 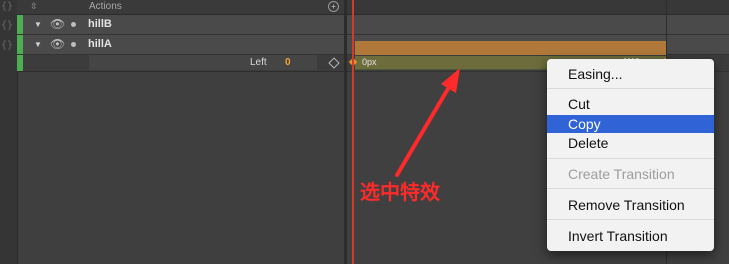 I want to click on menu-item-invert-transition: Invert Transition, so click(x=630, y=236).